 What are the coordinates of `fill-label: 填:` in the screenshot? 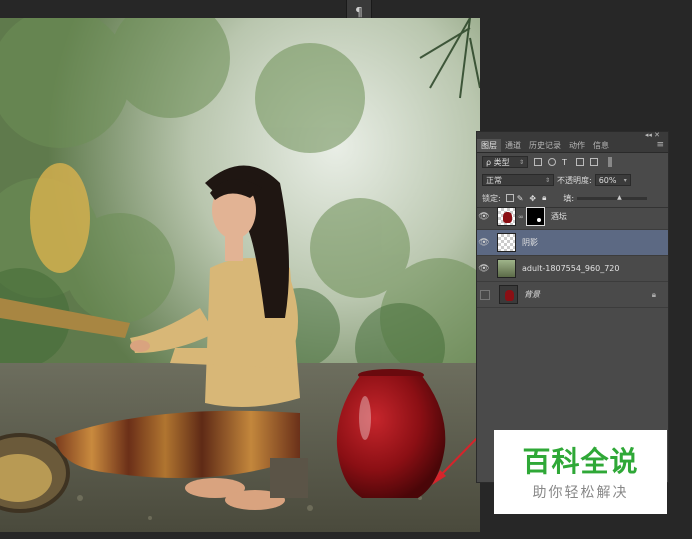 It's located at (569, 198).